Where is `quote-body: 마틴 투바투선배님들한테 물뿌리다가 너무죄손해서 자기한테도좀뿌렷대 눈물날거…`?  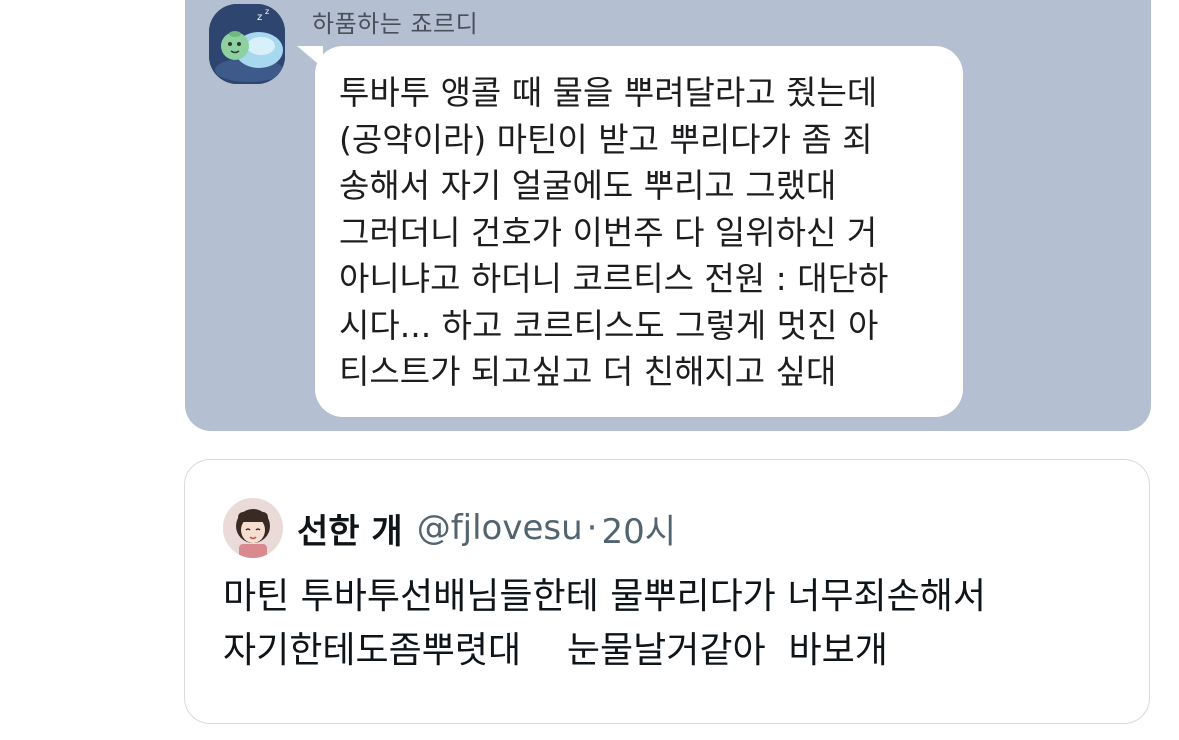 quote-body: 마틴 투바투선배님들한테 물뿌리다가 너무죄손해서 자기한테도좀뿌렷대 눈물날거… is located at coordinates (604, 624).